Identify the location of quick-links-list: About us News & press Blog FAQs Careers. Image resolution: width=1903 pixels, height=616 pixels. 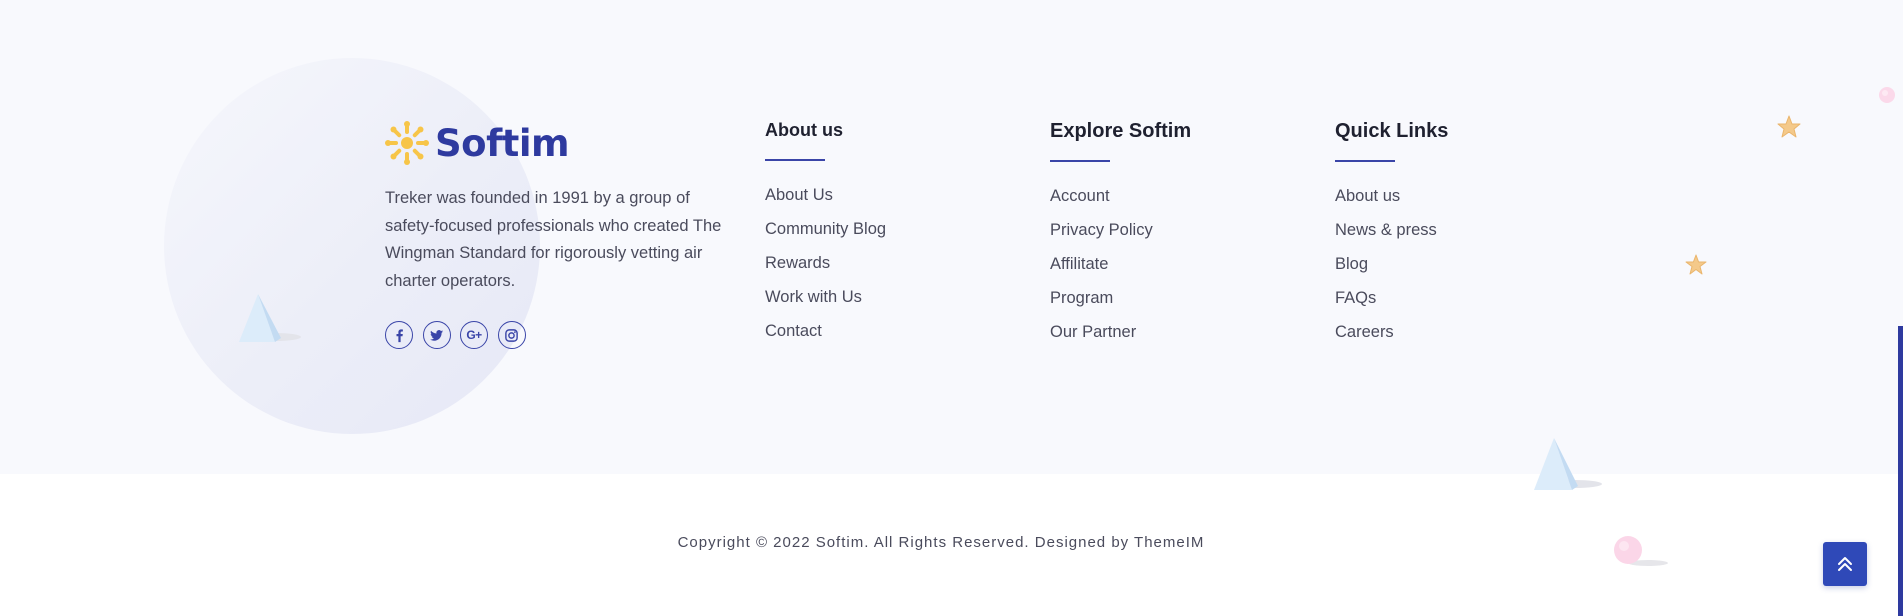
(1391, 271).